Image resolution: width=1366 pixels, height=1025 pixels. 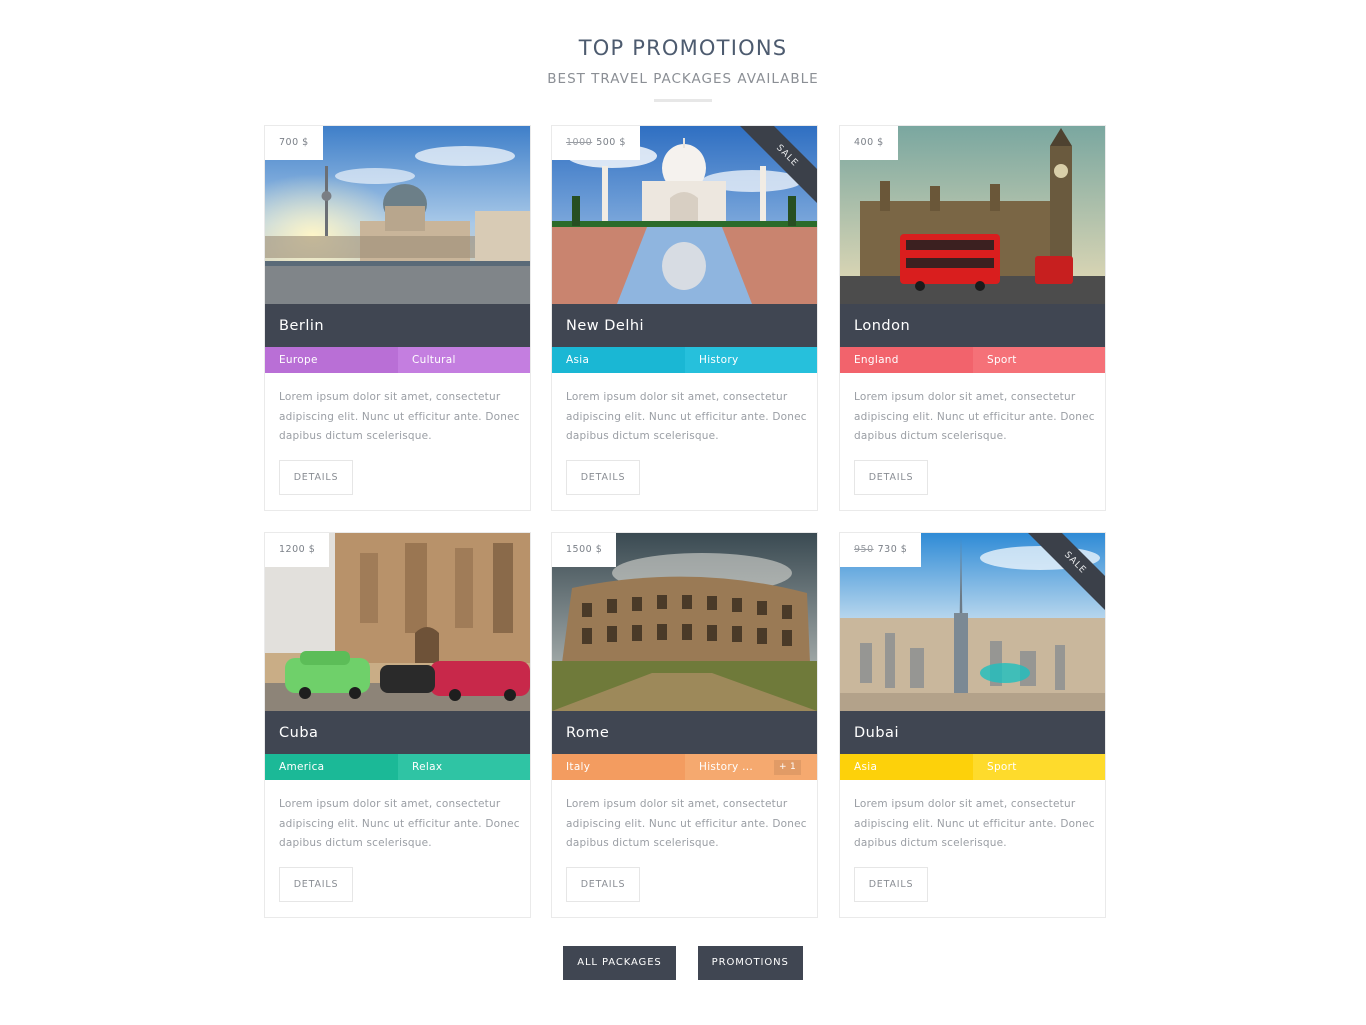 What do you see at coordinates (618, 767) in the screenshot?
I see `tag-region: Italy` at bounding box center [618, 767].